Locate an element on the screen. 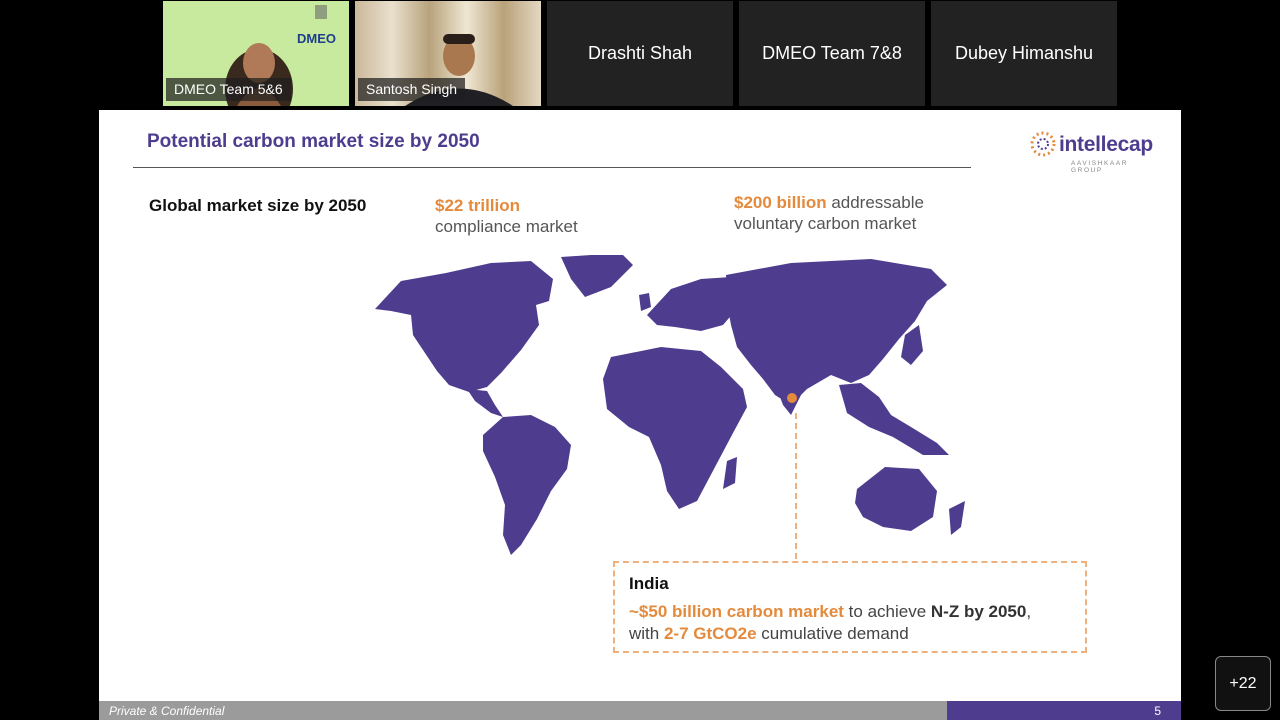 This screenshot has height=720, width=1280. compliance-stat: $22 trillion compliance market is located at coordinates (506, 216).